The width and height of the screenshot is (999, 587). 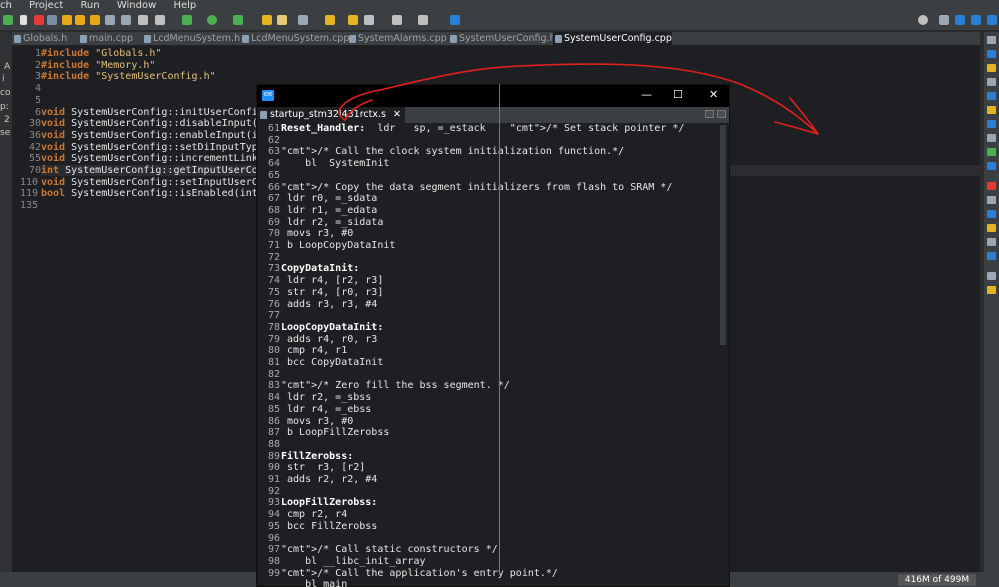 What do you see at coordinates (7, 120) in the screenshot?
I see `left-view-label: 2` at bounding box center [7, 120].